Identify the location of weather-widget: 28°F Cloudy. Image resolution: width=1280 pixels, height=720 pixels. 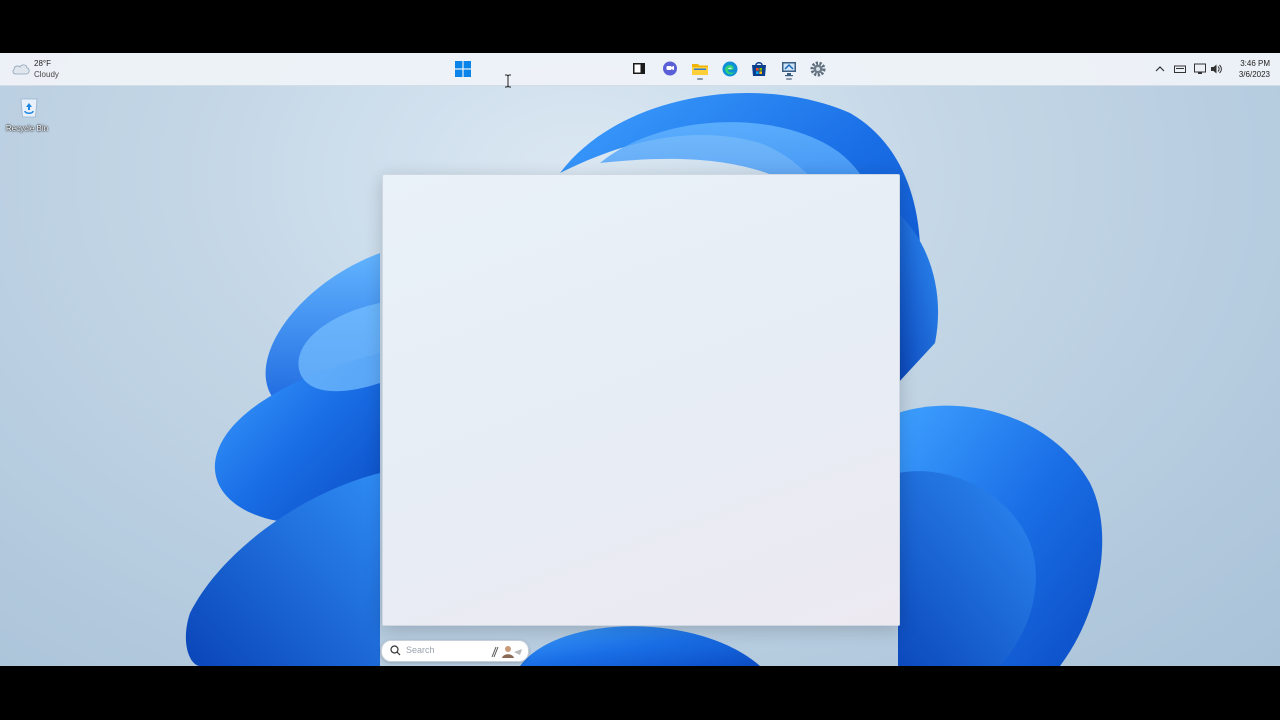
(42, 70).